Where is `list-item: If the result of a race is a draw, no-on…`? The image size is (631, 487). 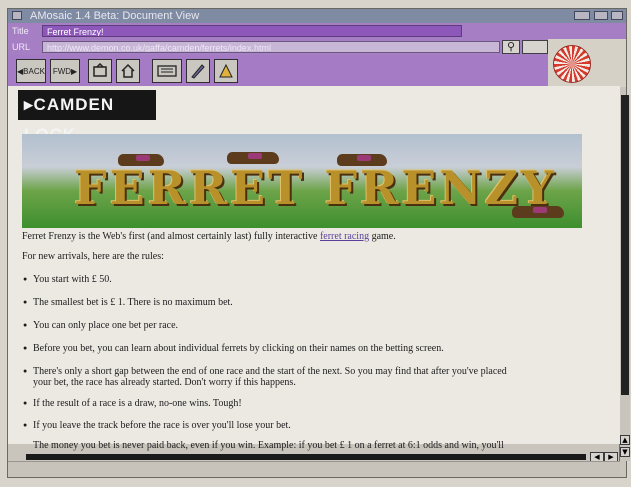 list-item: If the result of a race is a draw, no-on… is located at coordinates (323, 403).